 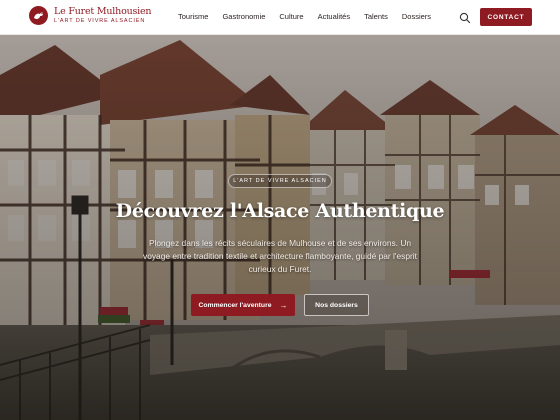 What do you see at coordinates (291, 16) in the screenshot?
I see `nav-item-culture: Culture` at bounding box center [291, 16].